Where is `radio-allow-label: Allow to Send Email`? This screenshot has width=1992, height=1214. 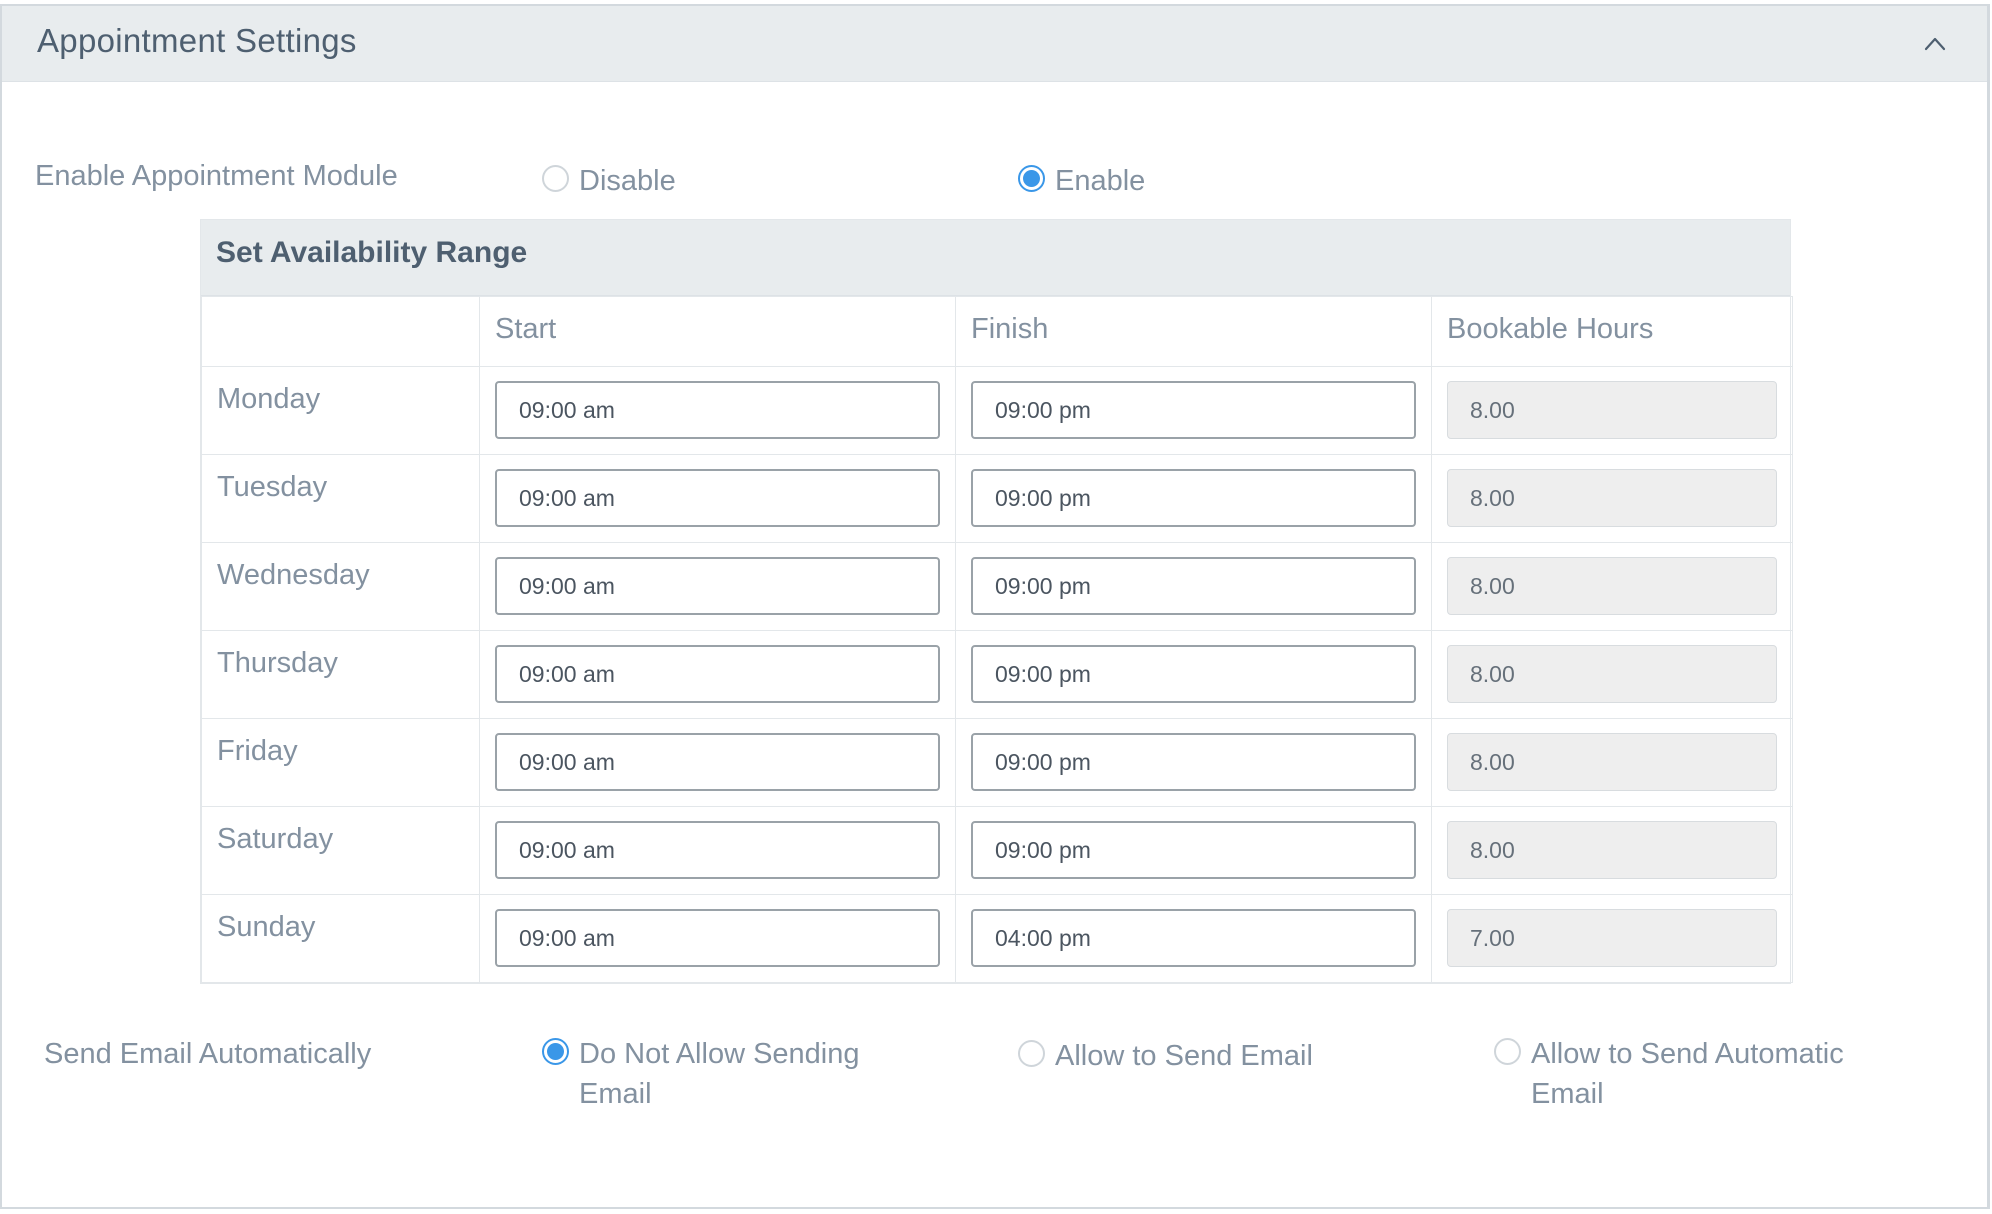
radio-allow-label: Allow to Send Email is located at coordinates (1184, 1056).